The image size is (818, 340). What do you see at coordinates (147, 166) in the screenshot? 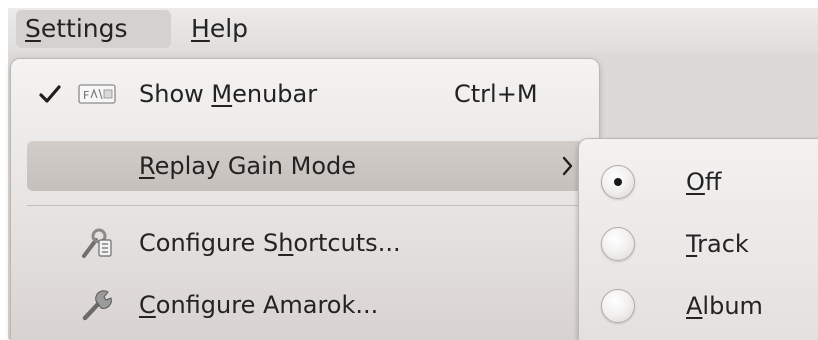
I see `replay-gain-mnemonic: R` at bounding box center [147, 166].